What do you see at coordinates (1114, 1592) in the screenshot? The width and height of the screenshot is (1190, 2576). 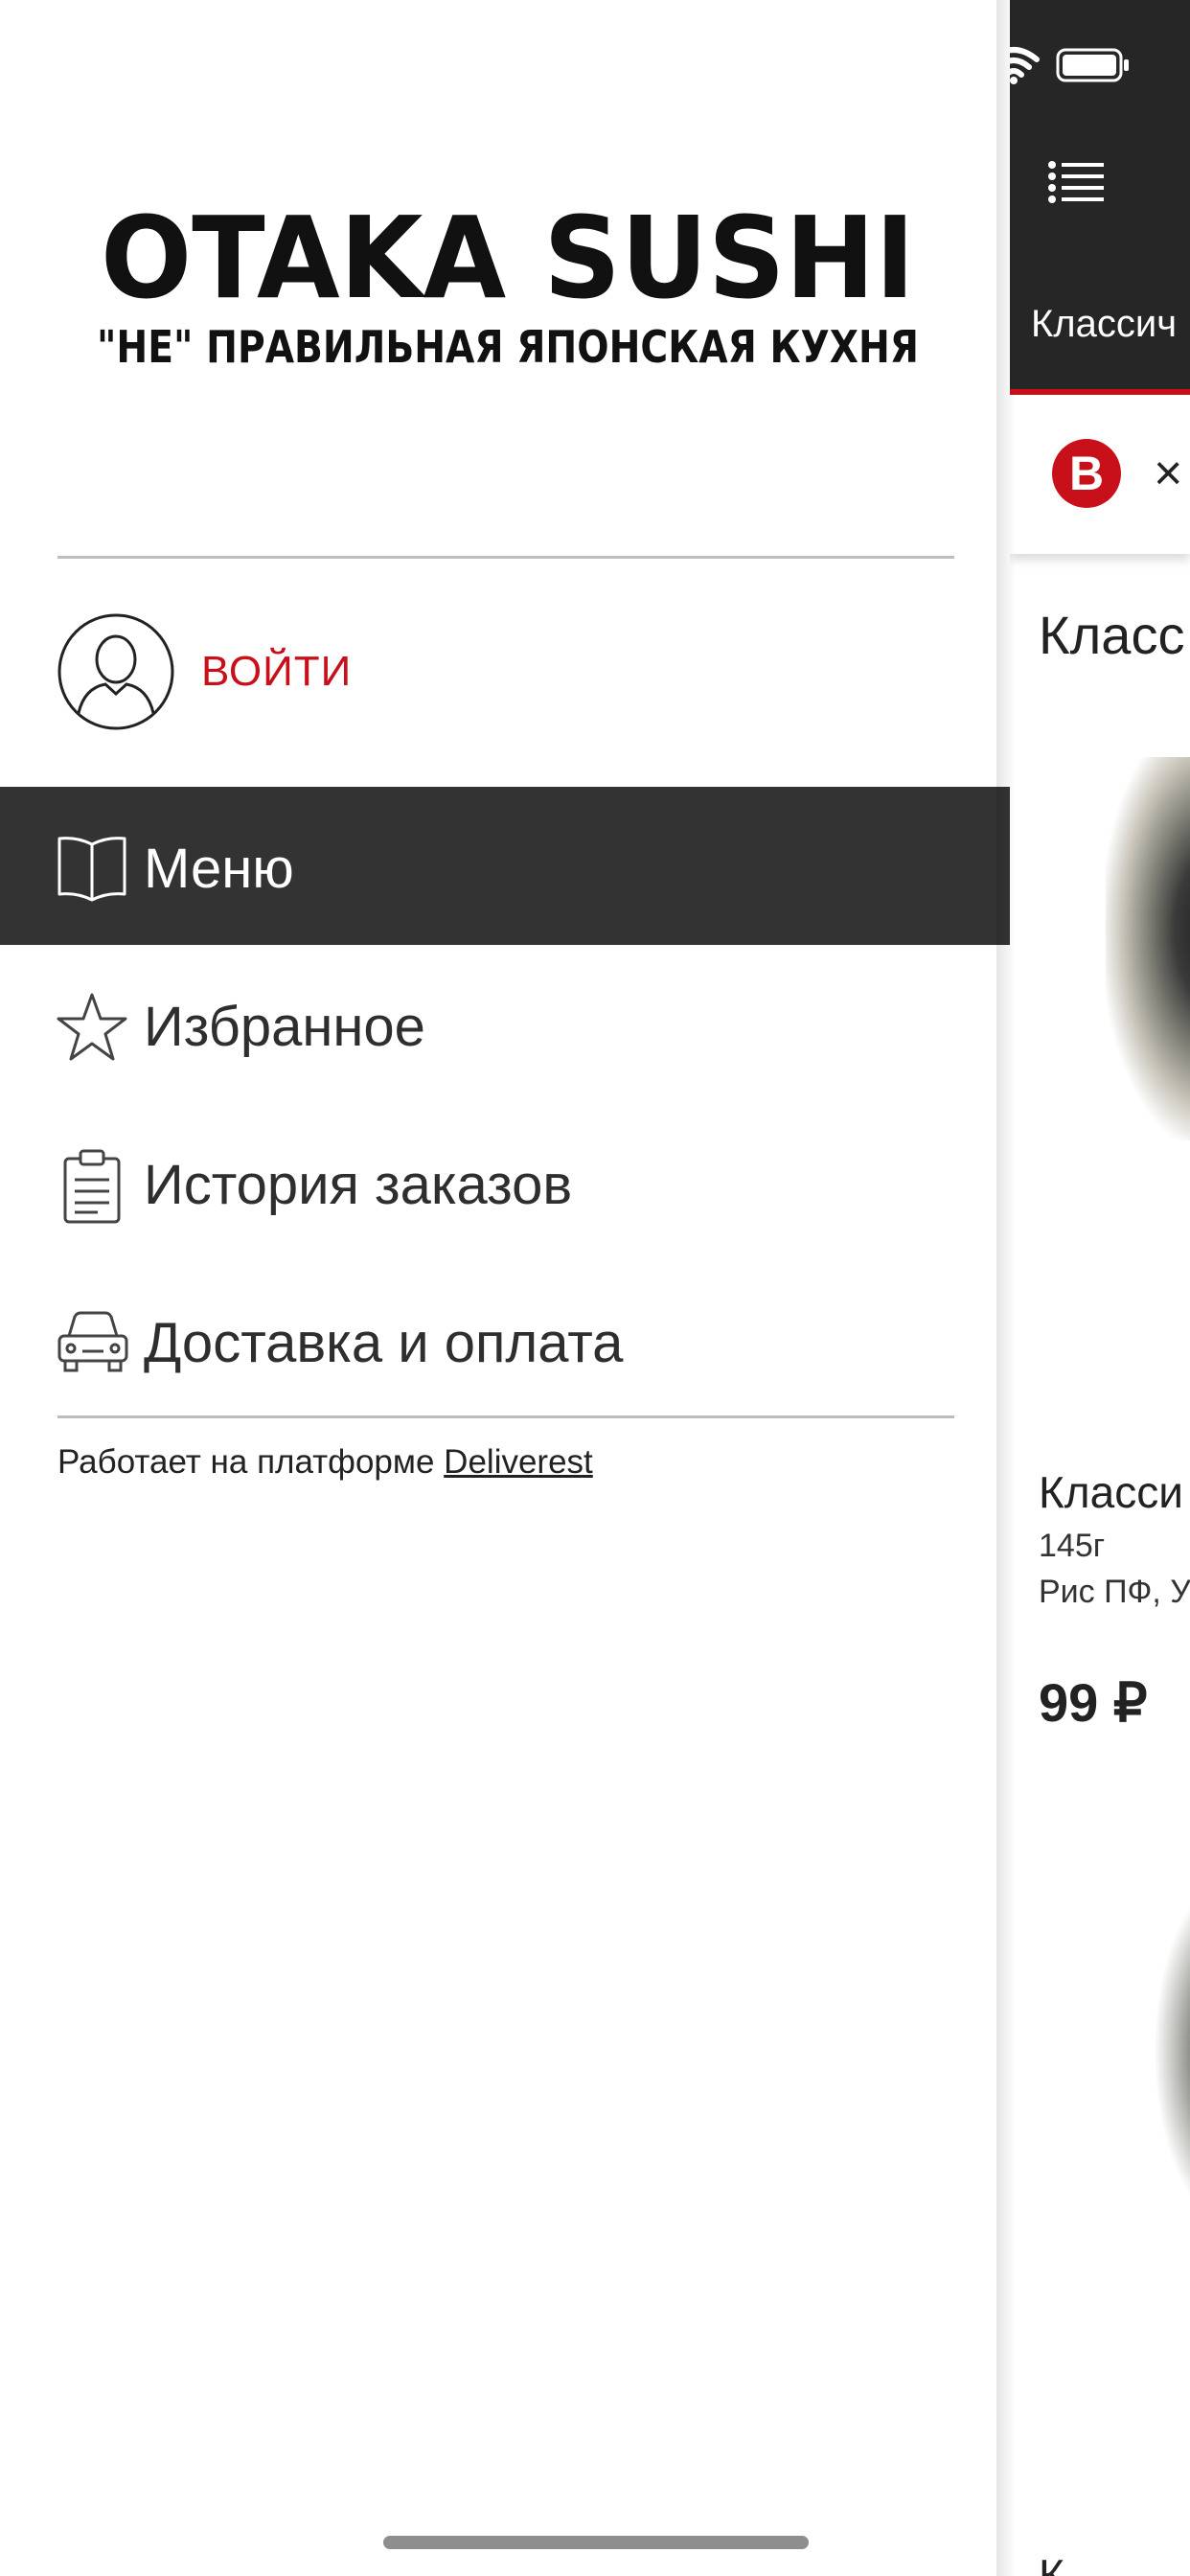 I see `product-description: Рис ПФ, У` at bounding box center [1114, 1592].